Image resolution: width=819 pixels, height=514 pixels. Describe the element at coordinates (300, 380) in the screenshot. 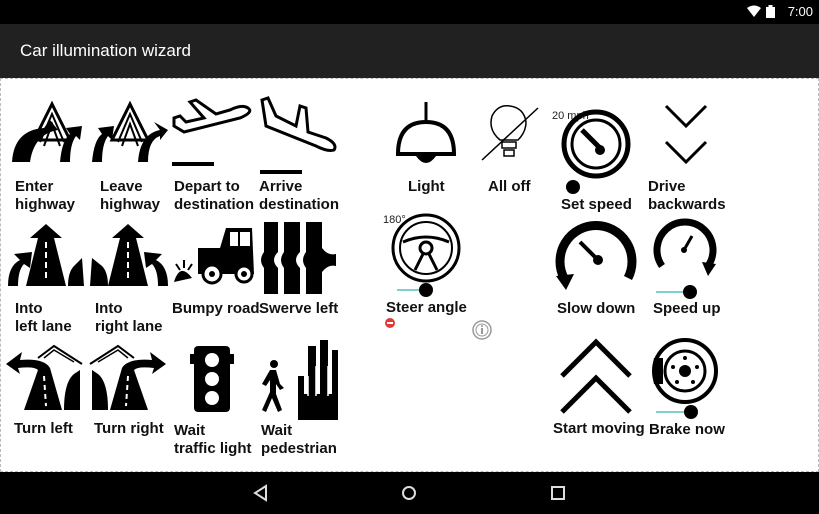

I see `pedestrian-stop-icon` at that location.